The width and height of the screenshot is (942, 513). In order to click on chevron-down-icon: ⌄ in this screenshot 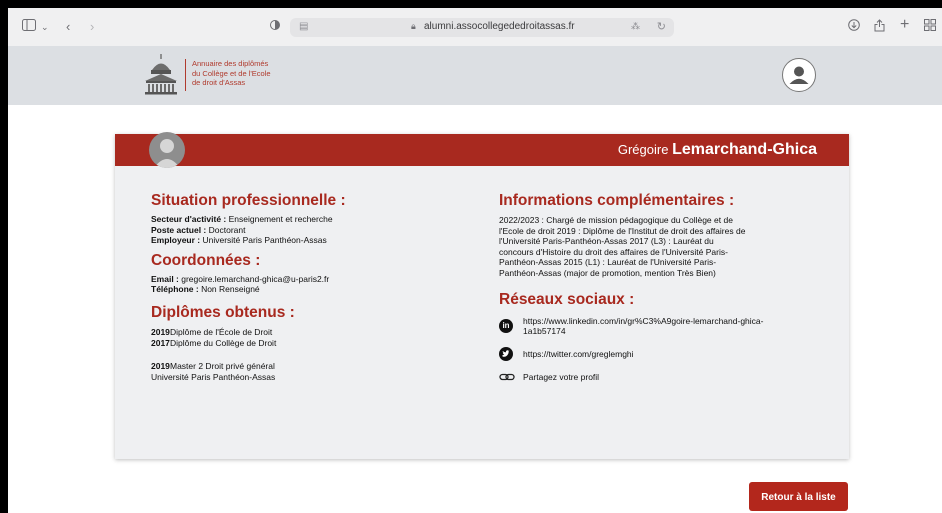, I will do `click(45, 27)`.